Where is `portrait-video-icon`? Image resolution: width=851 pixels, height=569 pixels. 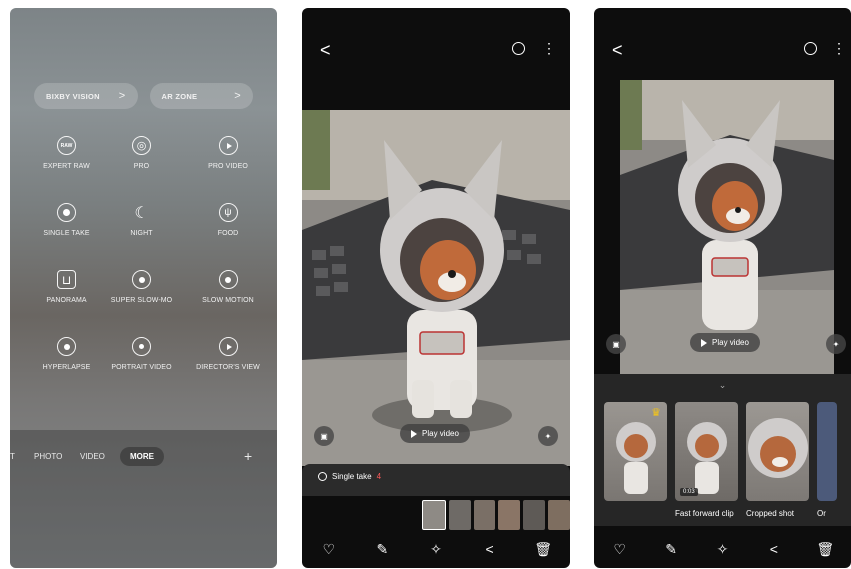 portrait-video-icon is located at coordinates (141, 346).